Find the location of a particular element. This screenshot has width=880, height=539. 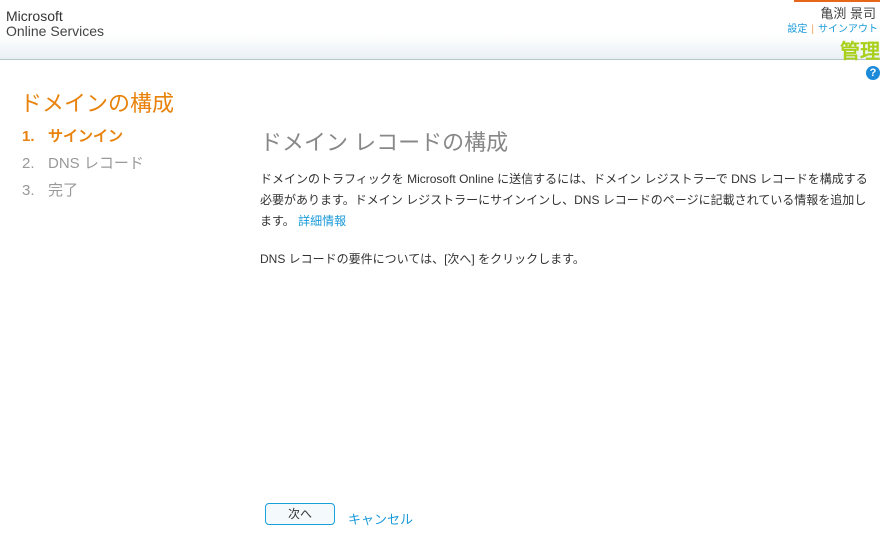

help-icon: ? is located at coordinates (873, 73).